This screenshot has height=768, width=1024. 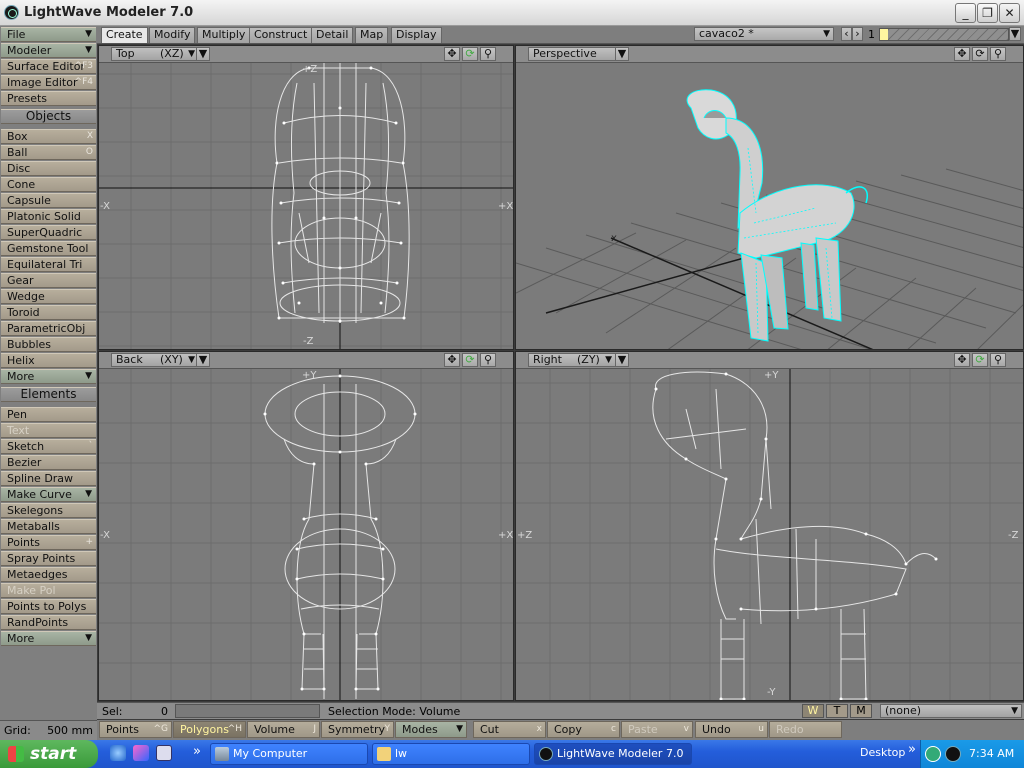 What do you see at coordinates (332, 35) in the screenshot?
I see `tab-detail: Detail` at bounding box center [332, 35].